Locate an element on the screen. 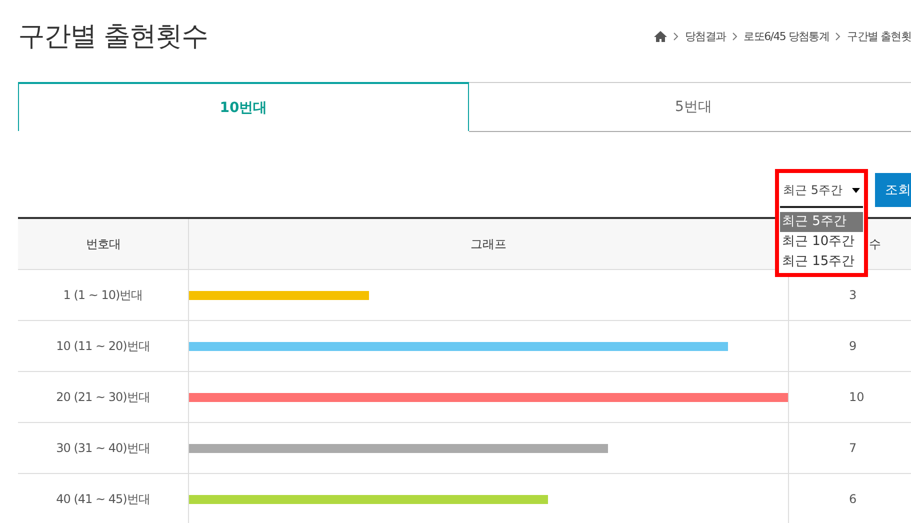 This screenshot has height=523, width=911. page-title: 구간별 출현횟수 is located at coordinates (113, 37).